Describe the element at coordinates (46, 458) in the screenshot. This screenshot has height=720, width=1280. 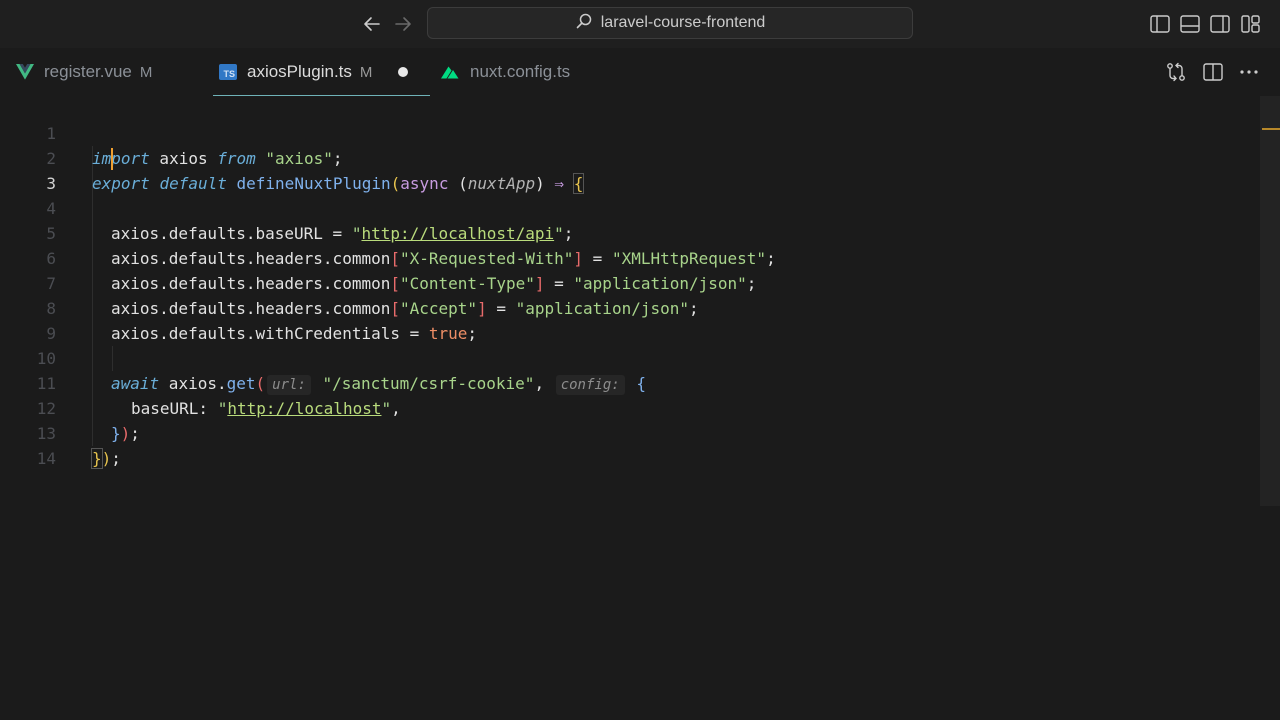
I see `line-number: 14` at that location.